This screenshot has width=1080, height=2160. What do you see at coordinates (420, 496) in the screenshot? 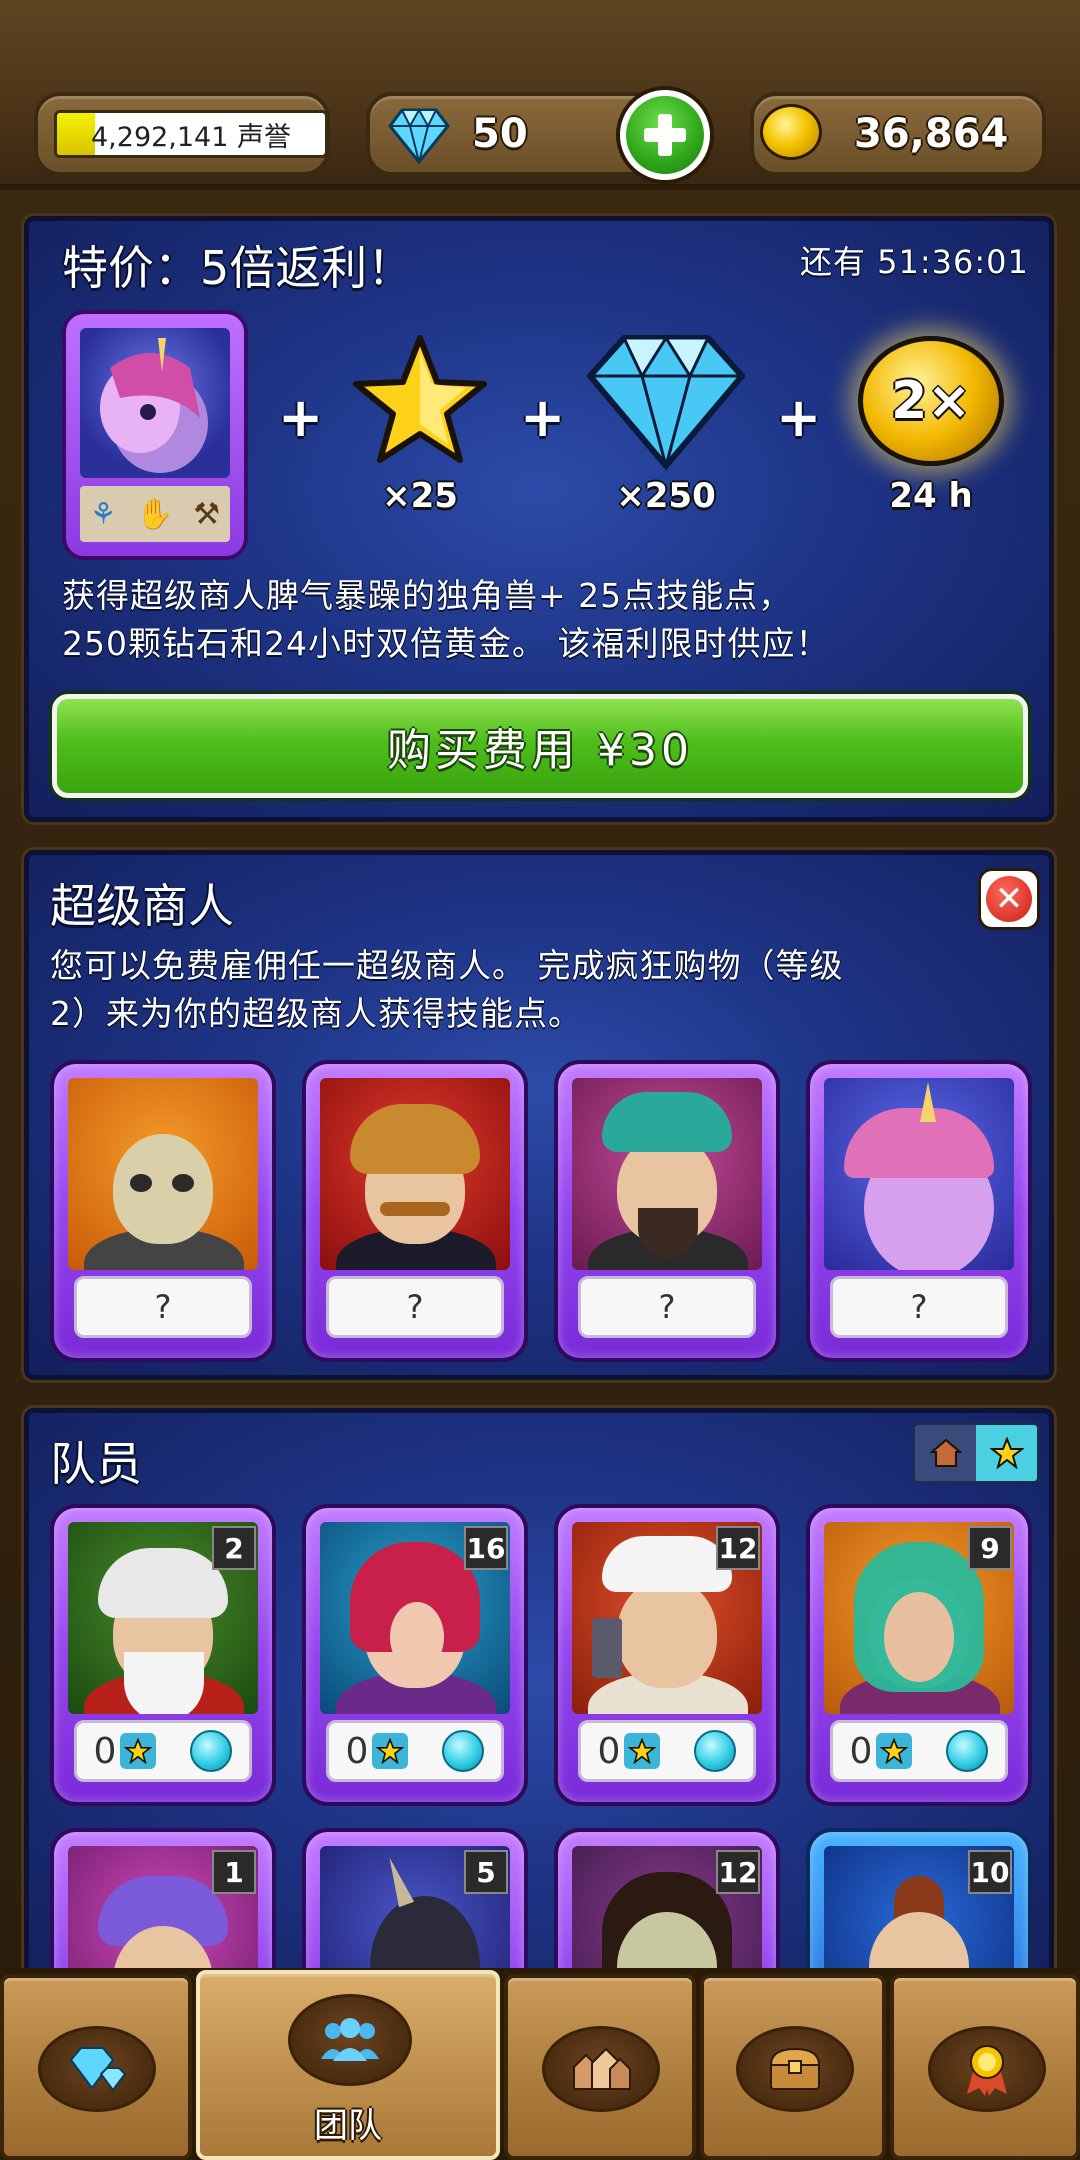
I see `stars-quantity: ×25` at bounding box center [420, 496].